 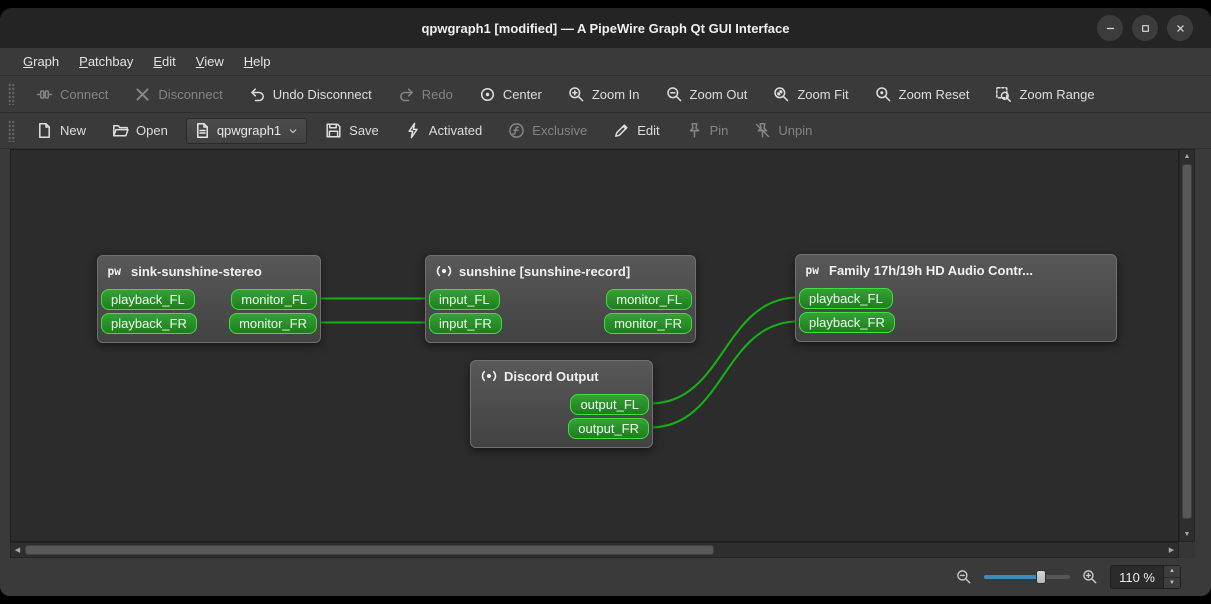 What do you see at coordinates (210, 61) in the screenshot?
I see `menu-view: View` at bounding box center [210, 61].